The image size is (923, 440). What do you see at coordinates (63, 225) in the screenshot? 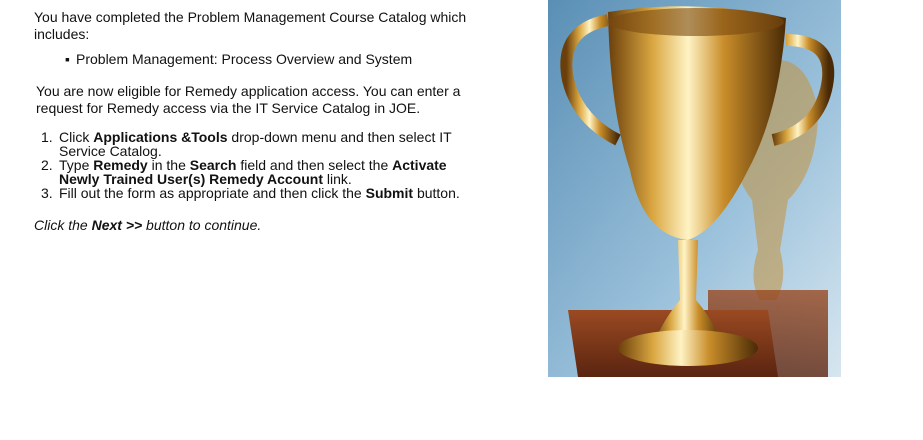
I see `continue-text: Click the` at bounding box center [63, 225].